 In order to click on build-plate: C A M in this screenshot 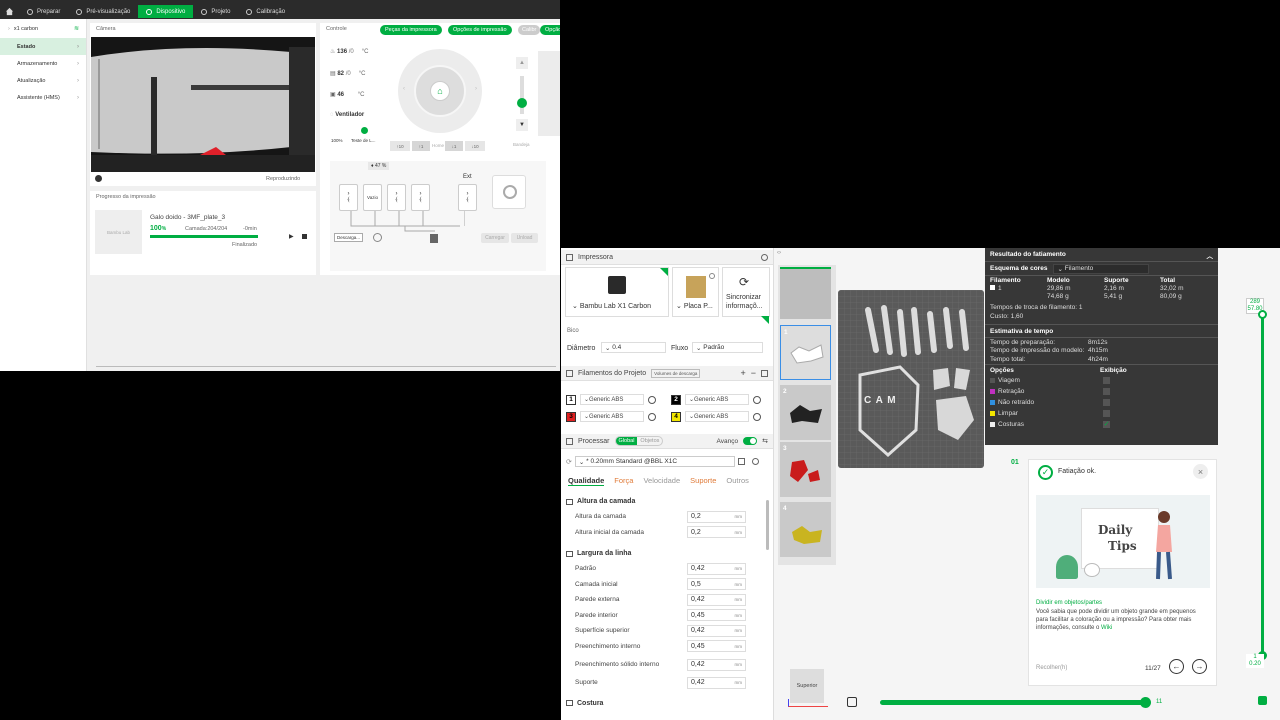, I will do `click(911, 379)`.